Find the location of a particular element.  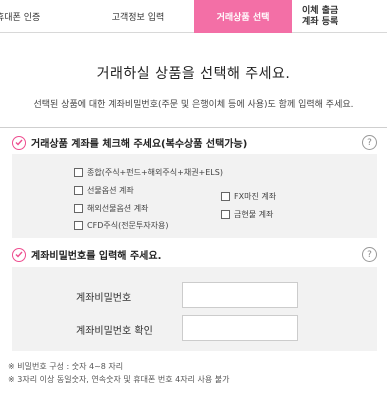

section-password-title: 계좌비밀번호를 입력해 주세요. is located at coordinates (86, 254).